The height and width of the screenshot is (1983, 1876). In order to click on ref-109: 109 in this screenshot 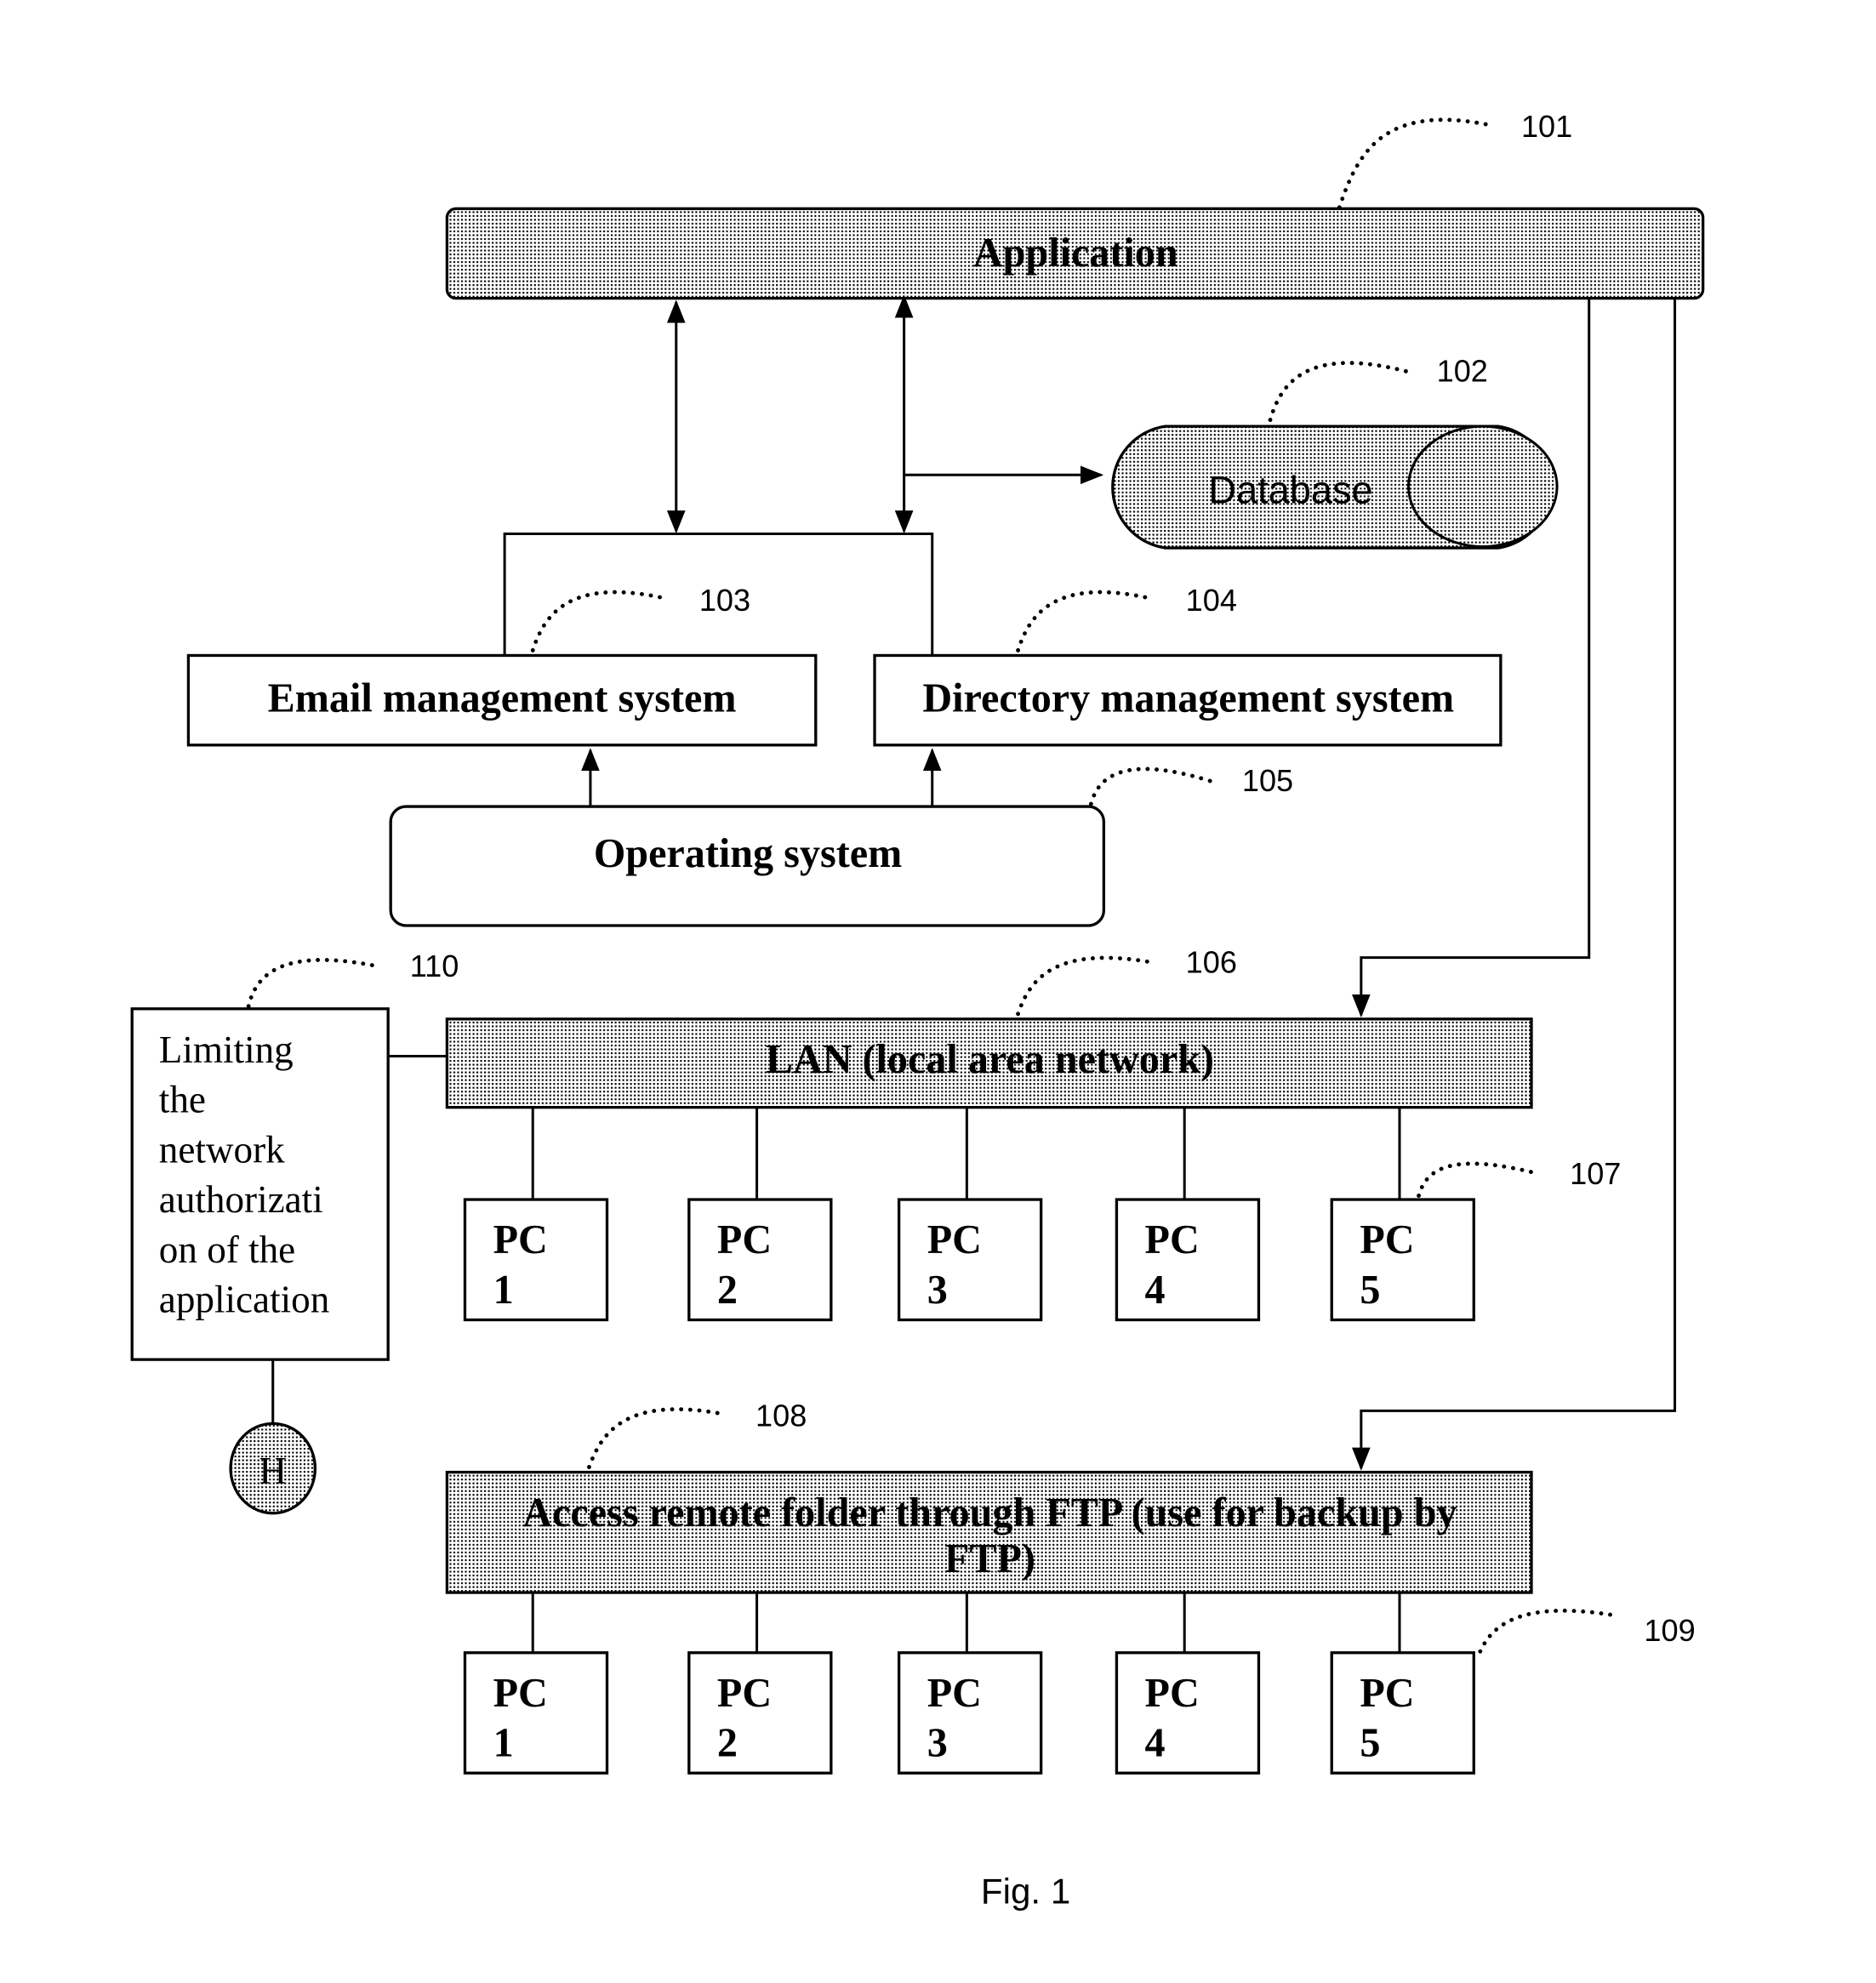, I will do `click(1669, 1630)`.